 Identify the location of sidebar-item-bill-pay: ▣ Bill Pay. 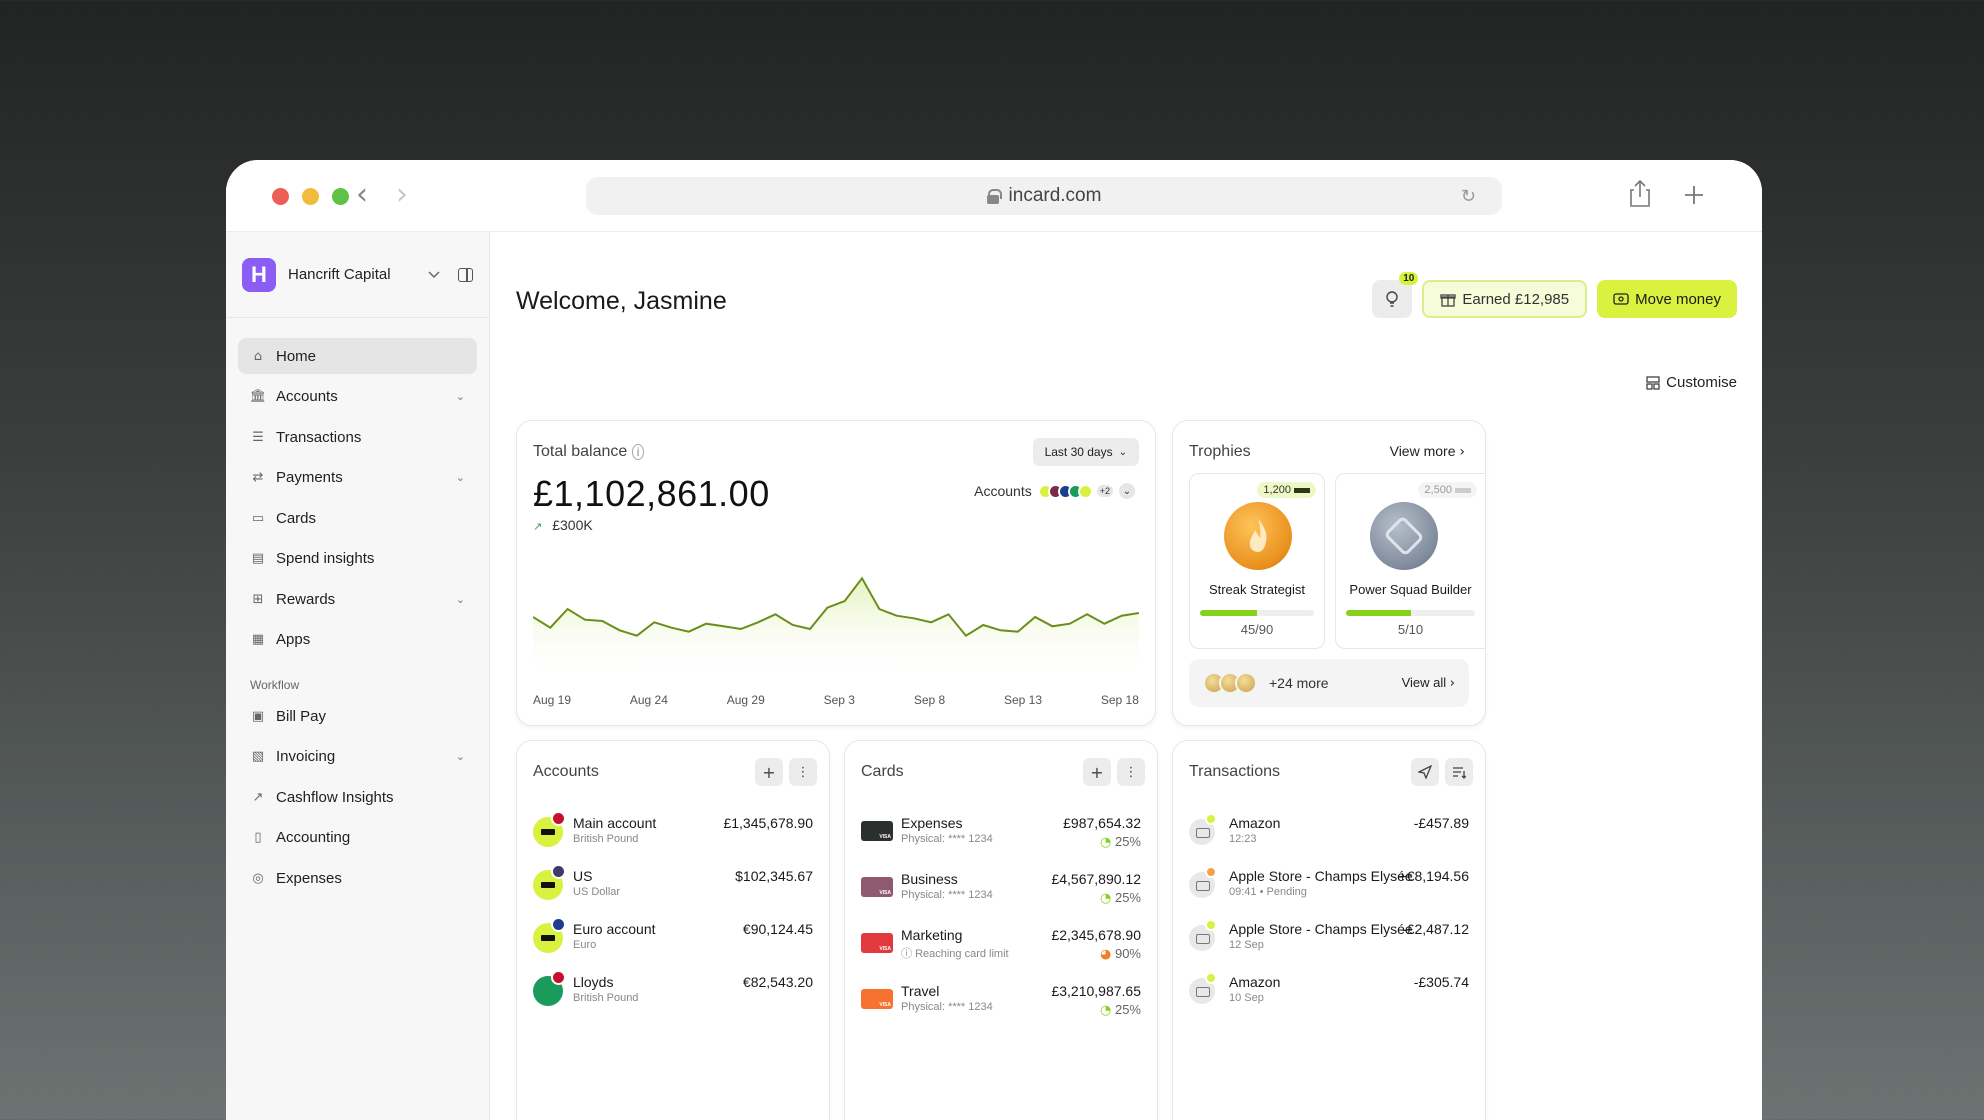
(357, 716).